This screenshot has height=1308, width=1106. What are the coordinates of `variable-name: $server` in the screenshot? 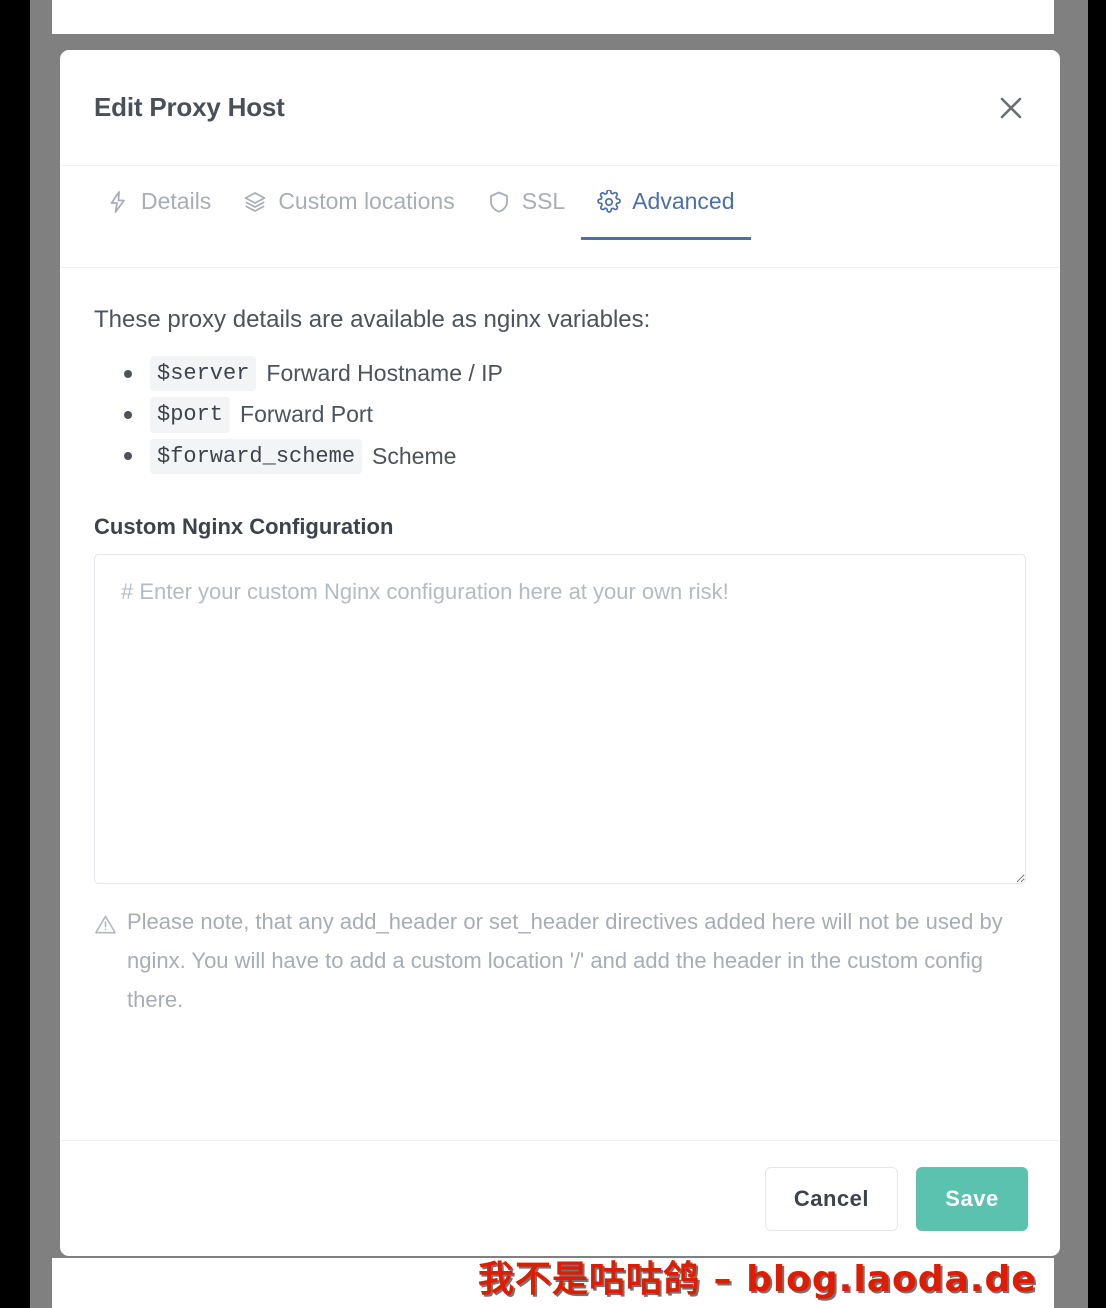 It's located at (203, 374).